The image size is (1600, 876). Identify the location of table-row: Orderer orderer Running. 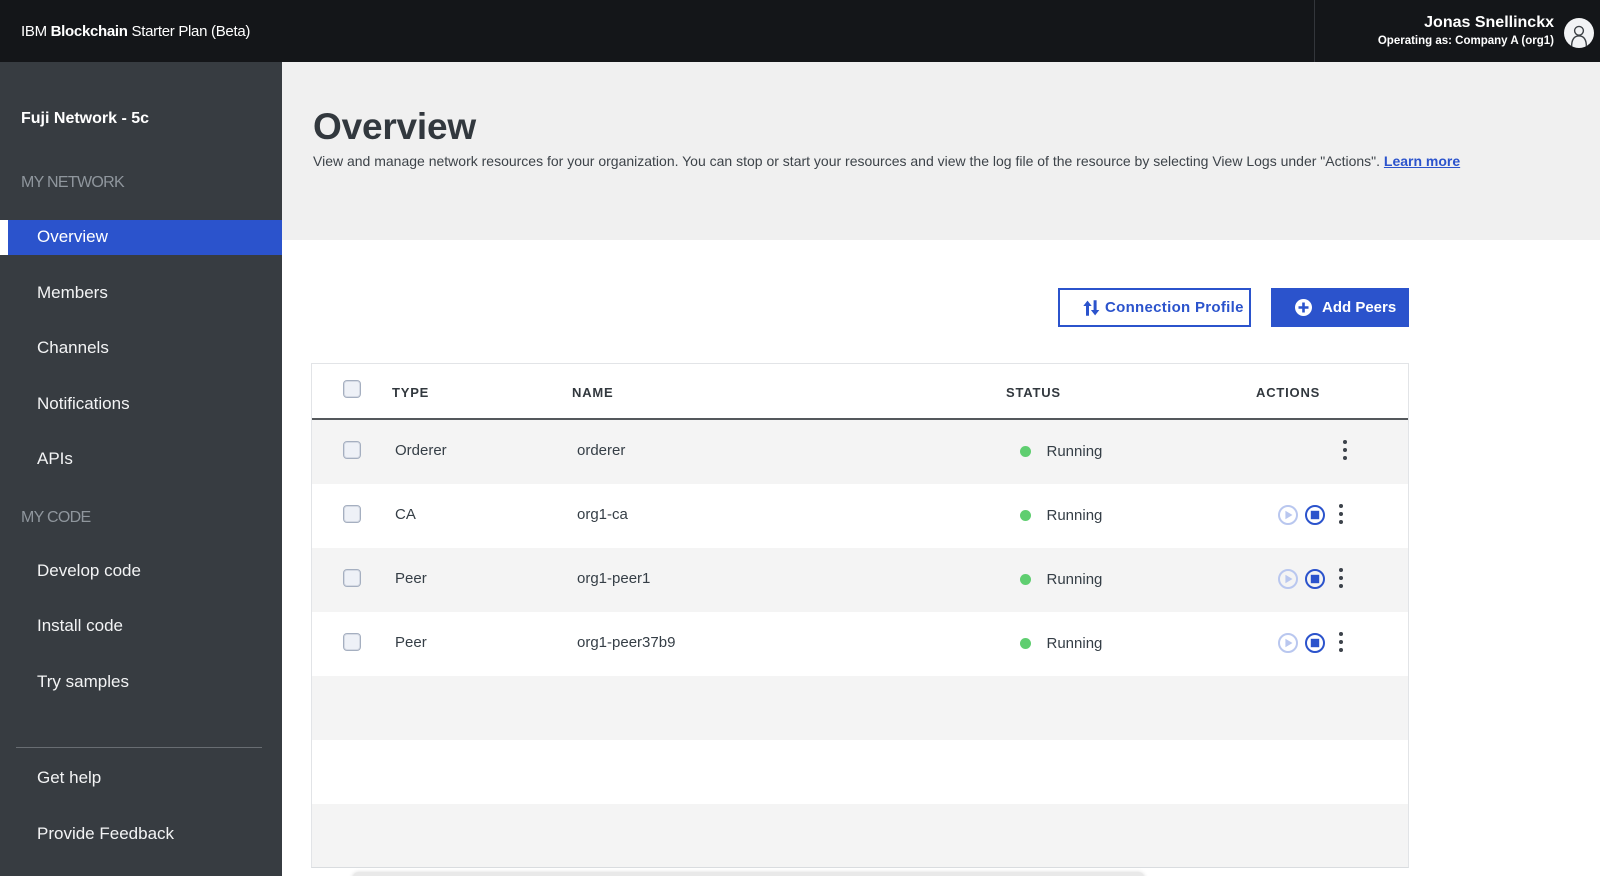
(860, 452).